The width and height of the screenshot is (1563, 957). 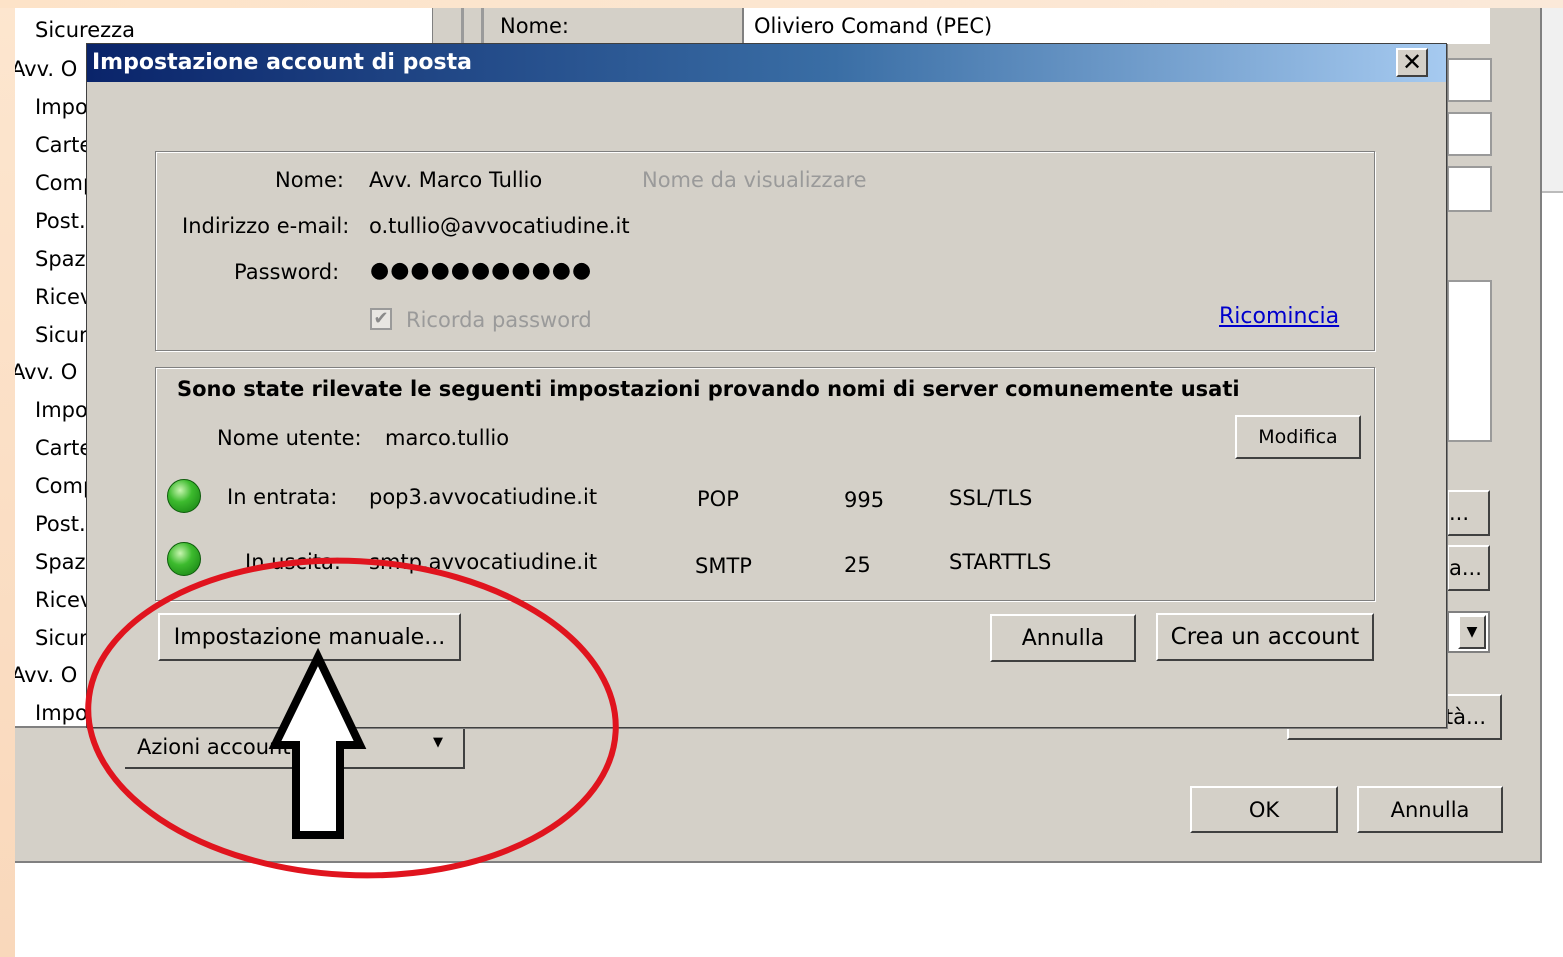 What do you see at coordinates (535, 26) in the screenshot?
I see `bg-name-label: Nome:` at bounding box center [535, 26].